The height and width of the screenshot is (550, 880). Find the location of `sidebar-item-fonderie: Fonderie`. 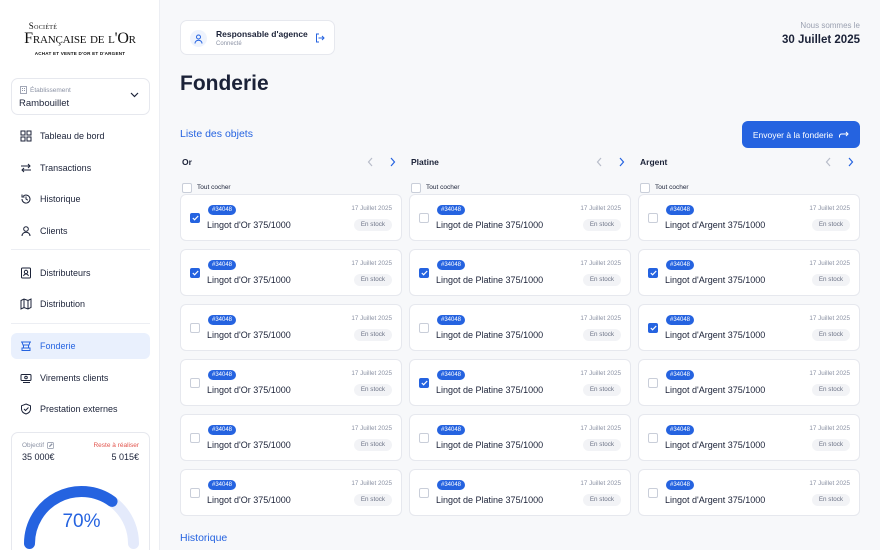

sidebar-item-fonderie: Fonderie is located at coordinates (80, 346).